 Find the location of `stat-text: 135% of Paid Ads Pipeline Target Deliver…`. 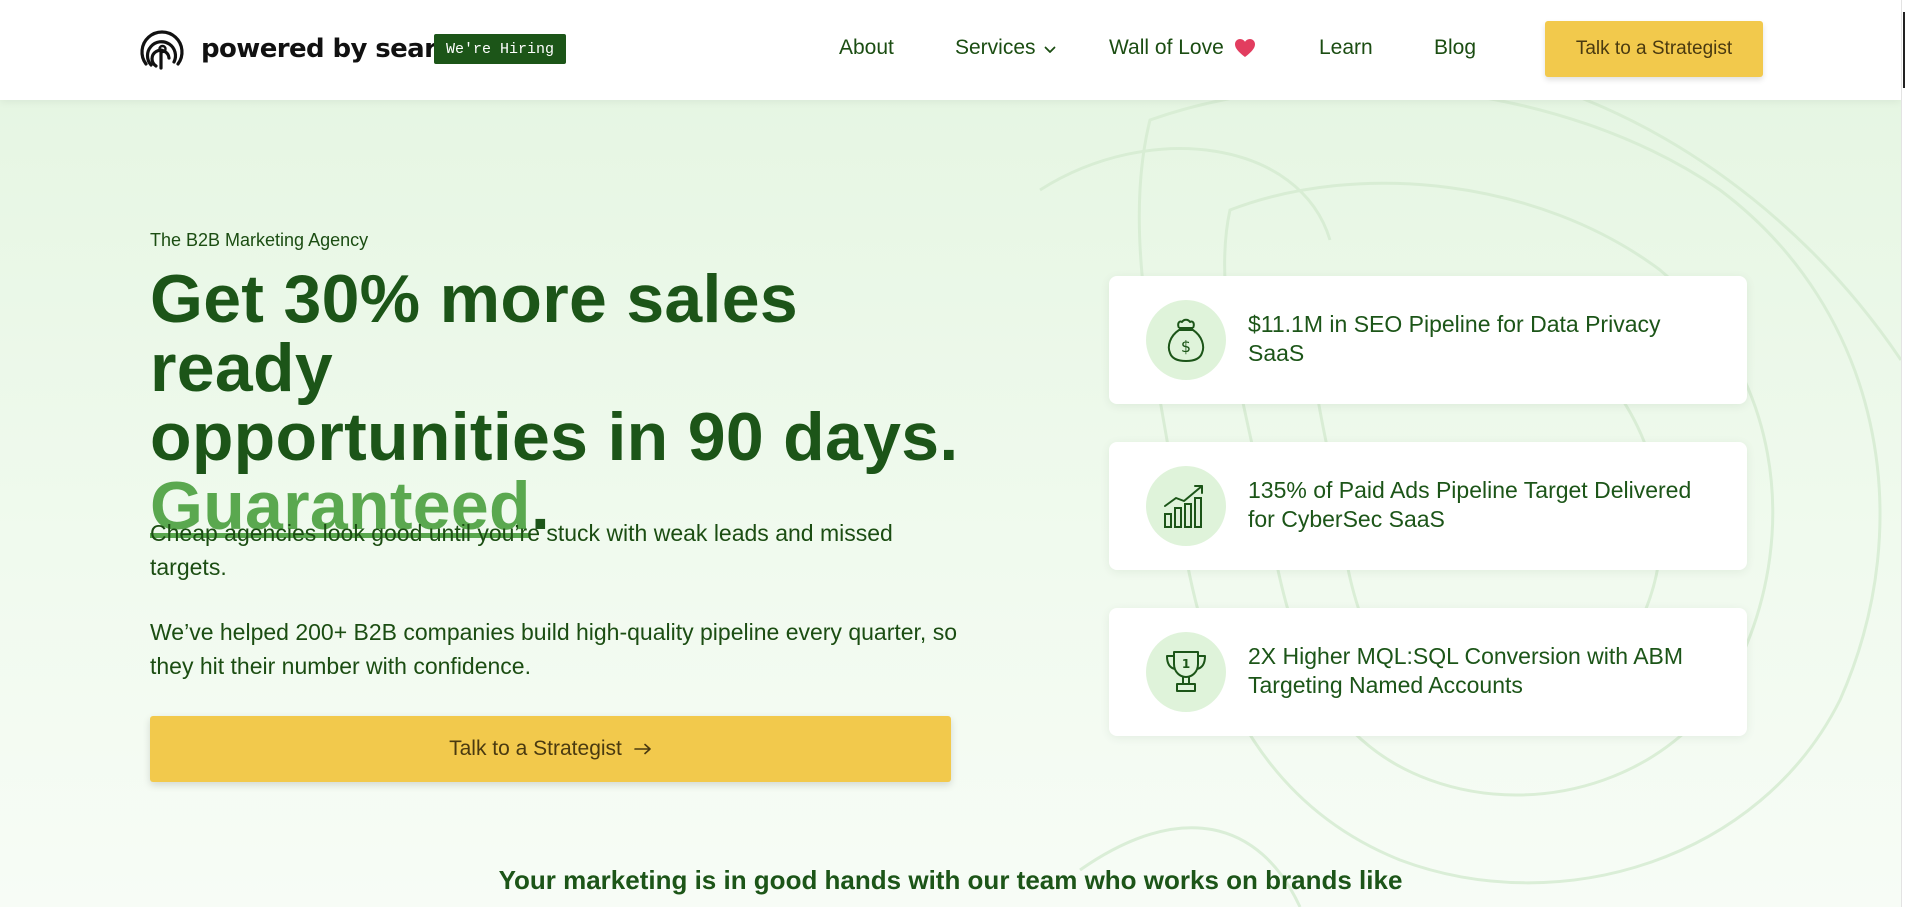

stat-text: 135% of Paid Ads Pipeline Target Deliver… is located at coordinates (1470, 504).